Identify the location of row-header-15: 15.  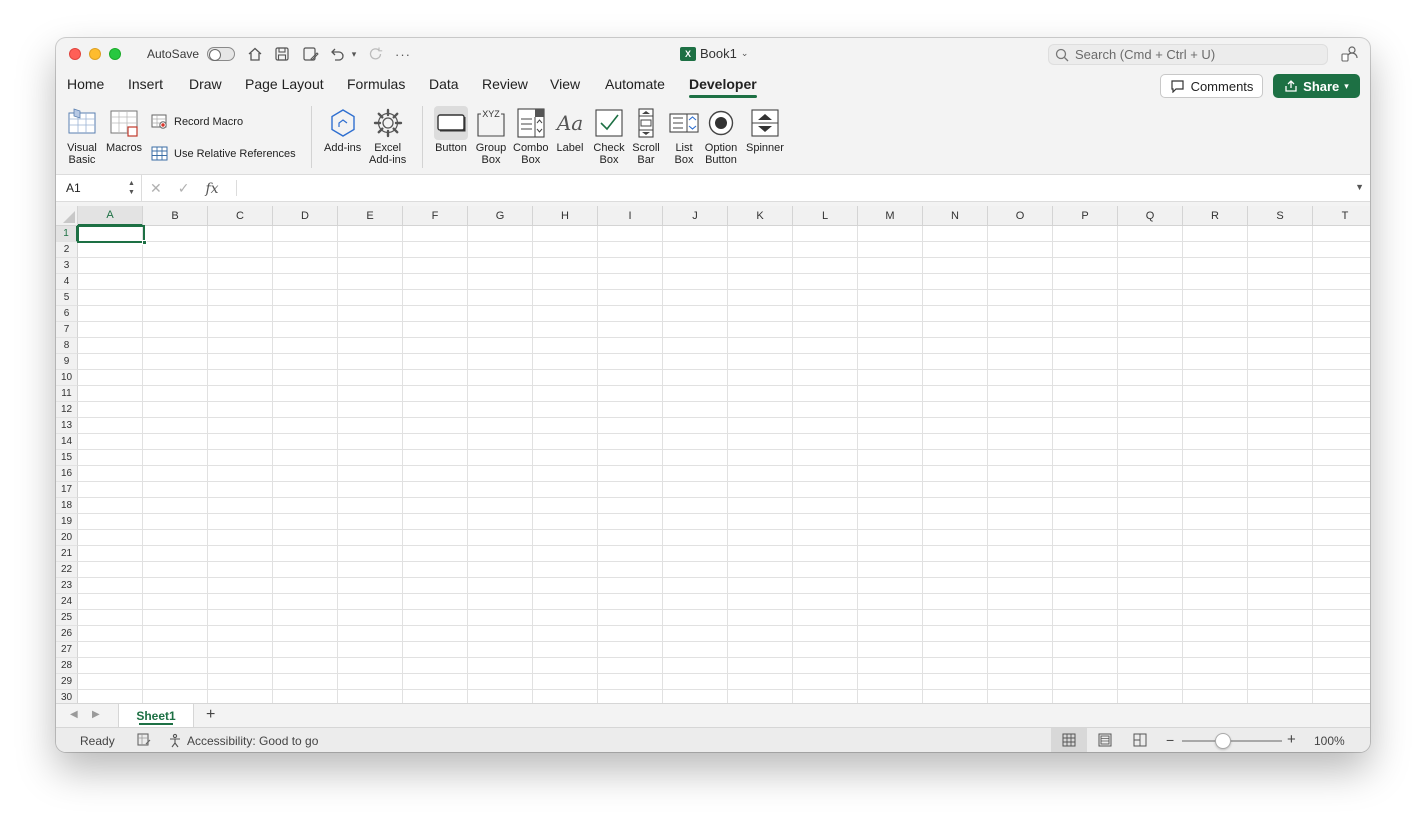
(67, 458).